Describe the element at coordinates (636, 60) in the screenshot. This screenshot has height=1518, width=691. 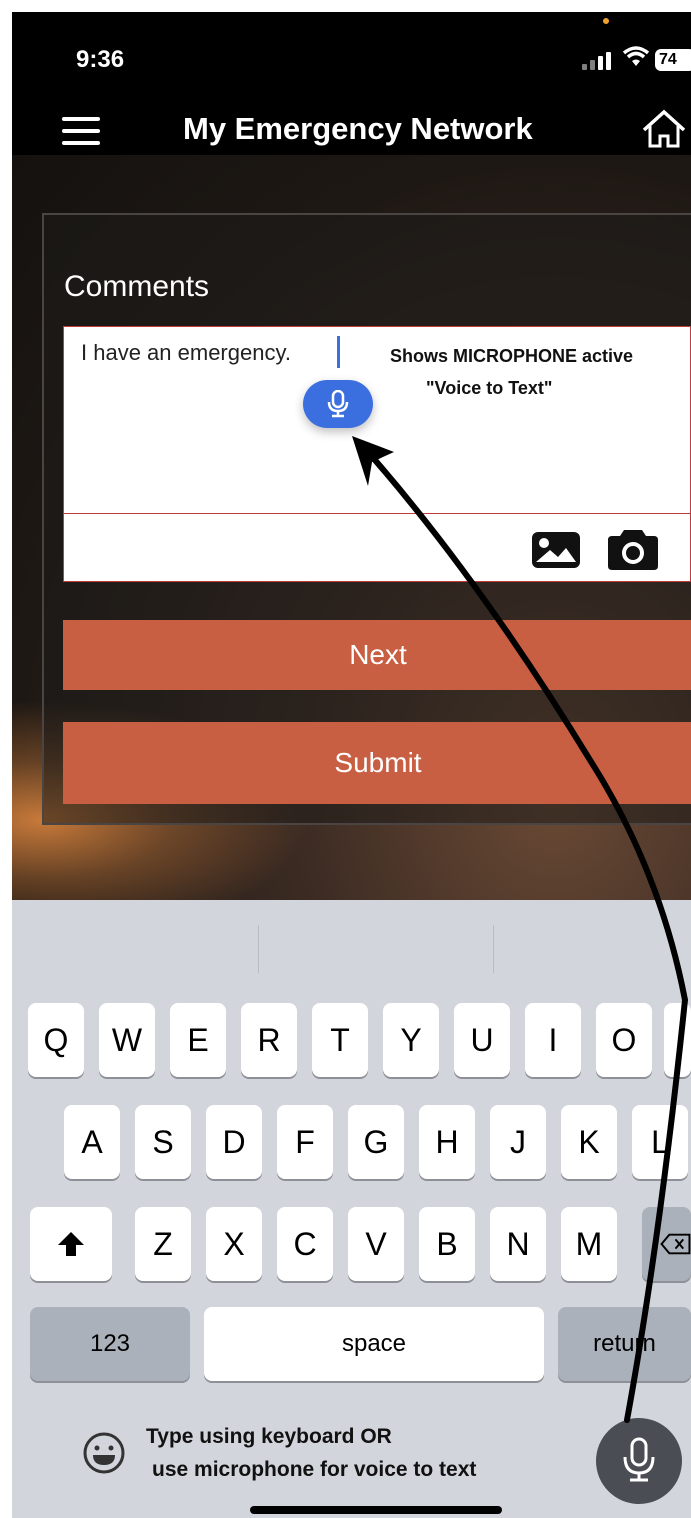
I see `wifi-icon` at that location.